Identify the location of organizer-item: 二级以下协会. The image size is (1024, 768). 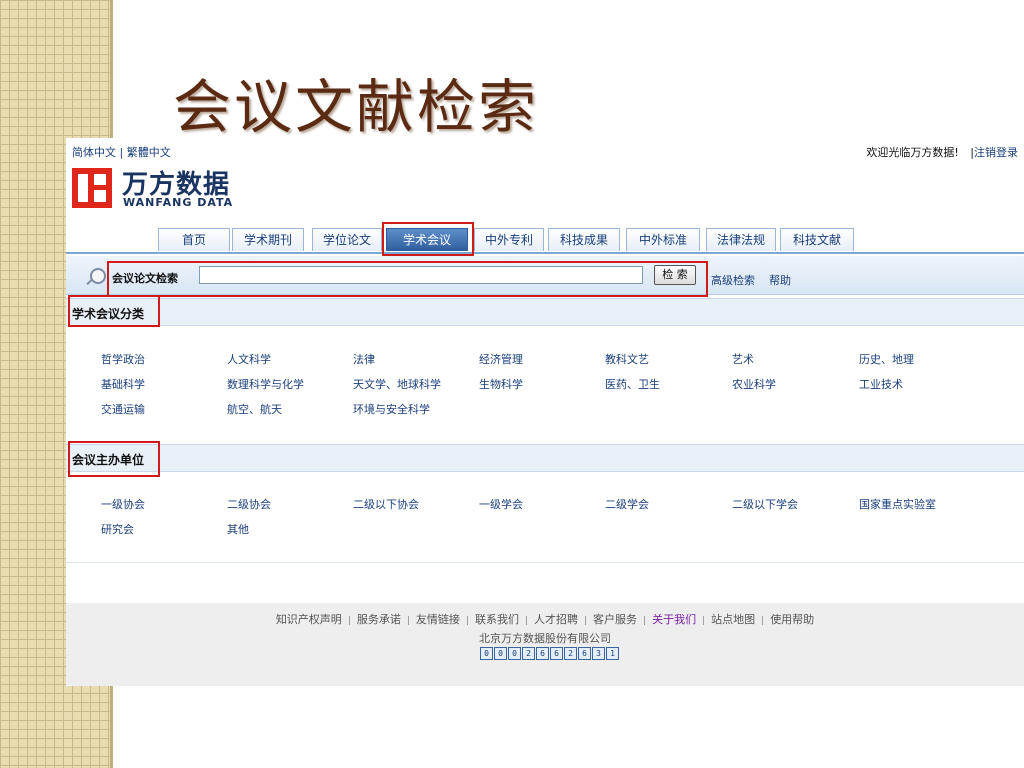
(386, 504).